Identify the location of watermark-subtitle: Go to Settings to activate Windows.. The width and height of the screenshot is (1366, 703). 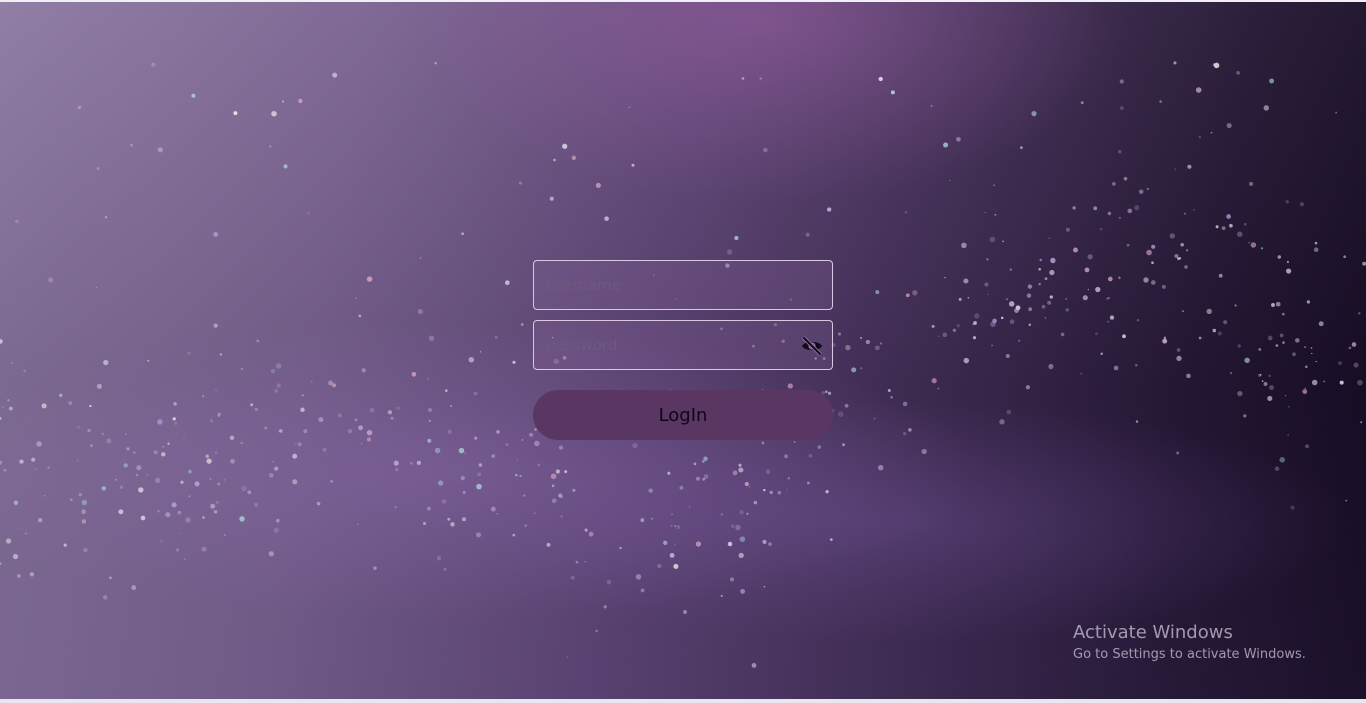
(1189, 654).